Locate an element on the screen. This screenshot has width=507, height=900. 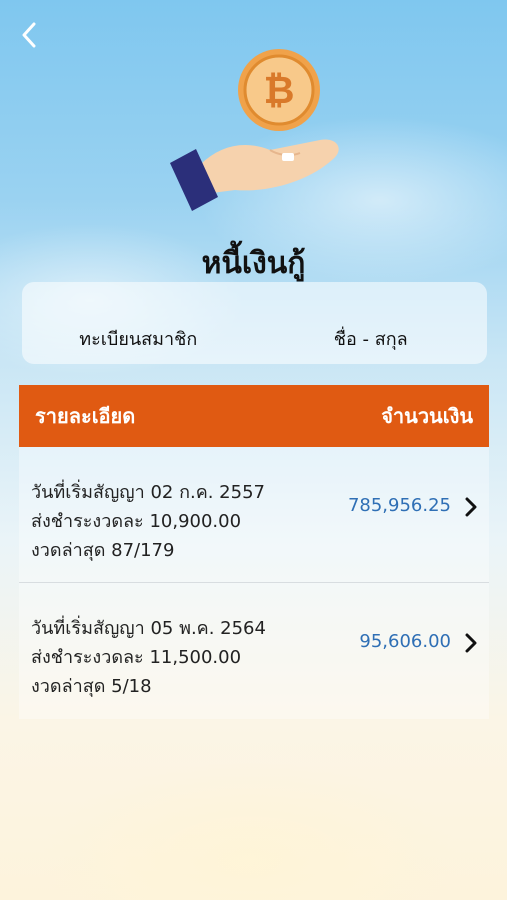
member-id-label: ทะเบียนสมาชิก is located at coordinates (138, 339).